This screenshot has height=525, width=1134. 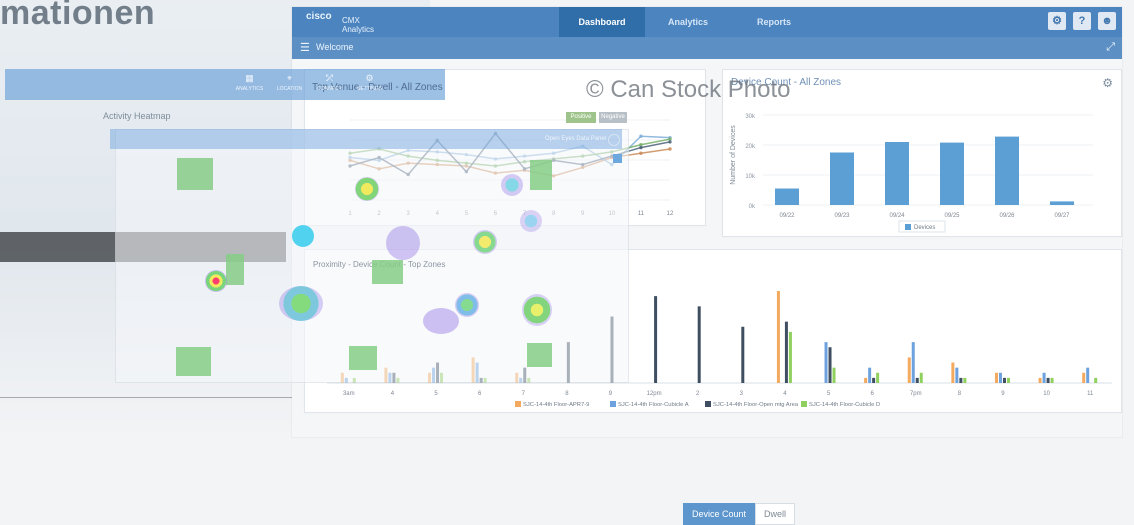 I want to click on menu-icon: ☰, so click(x=305, y=47).